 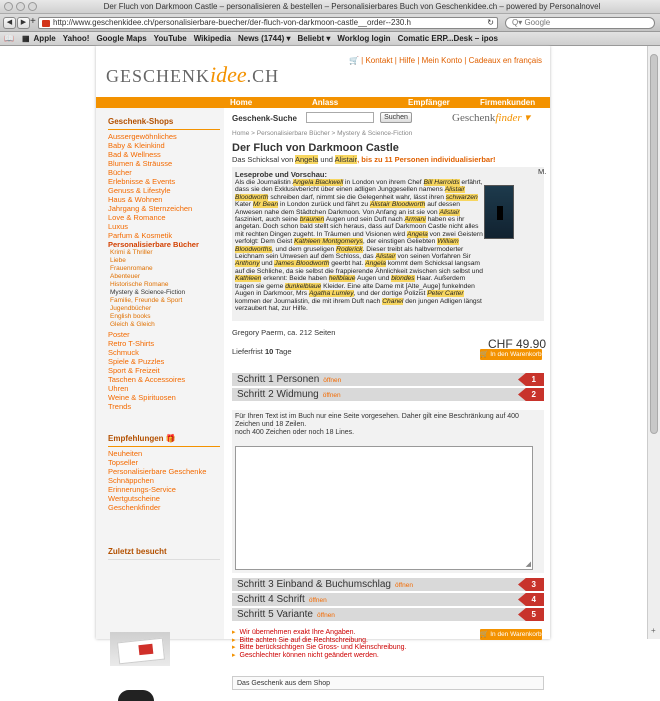 What do you see at coordinates (165, 370) in the screenshot?
I see `sidebar-item: Sport & Freizeit` at bounding box center [165, 370].